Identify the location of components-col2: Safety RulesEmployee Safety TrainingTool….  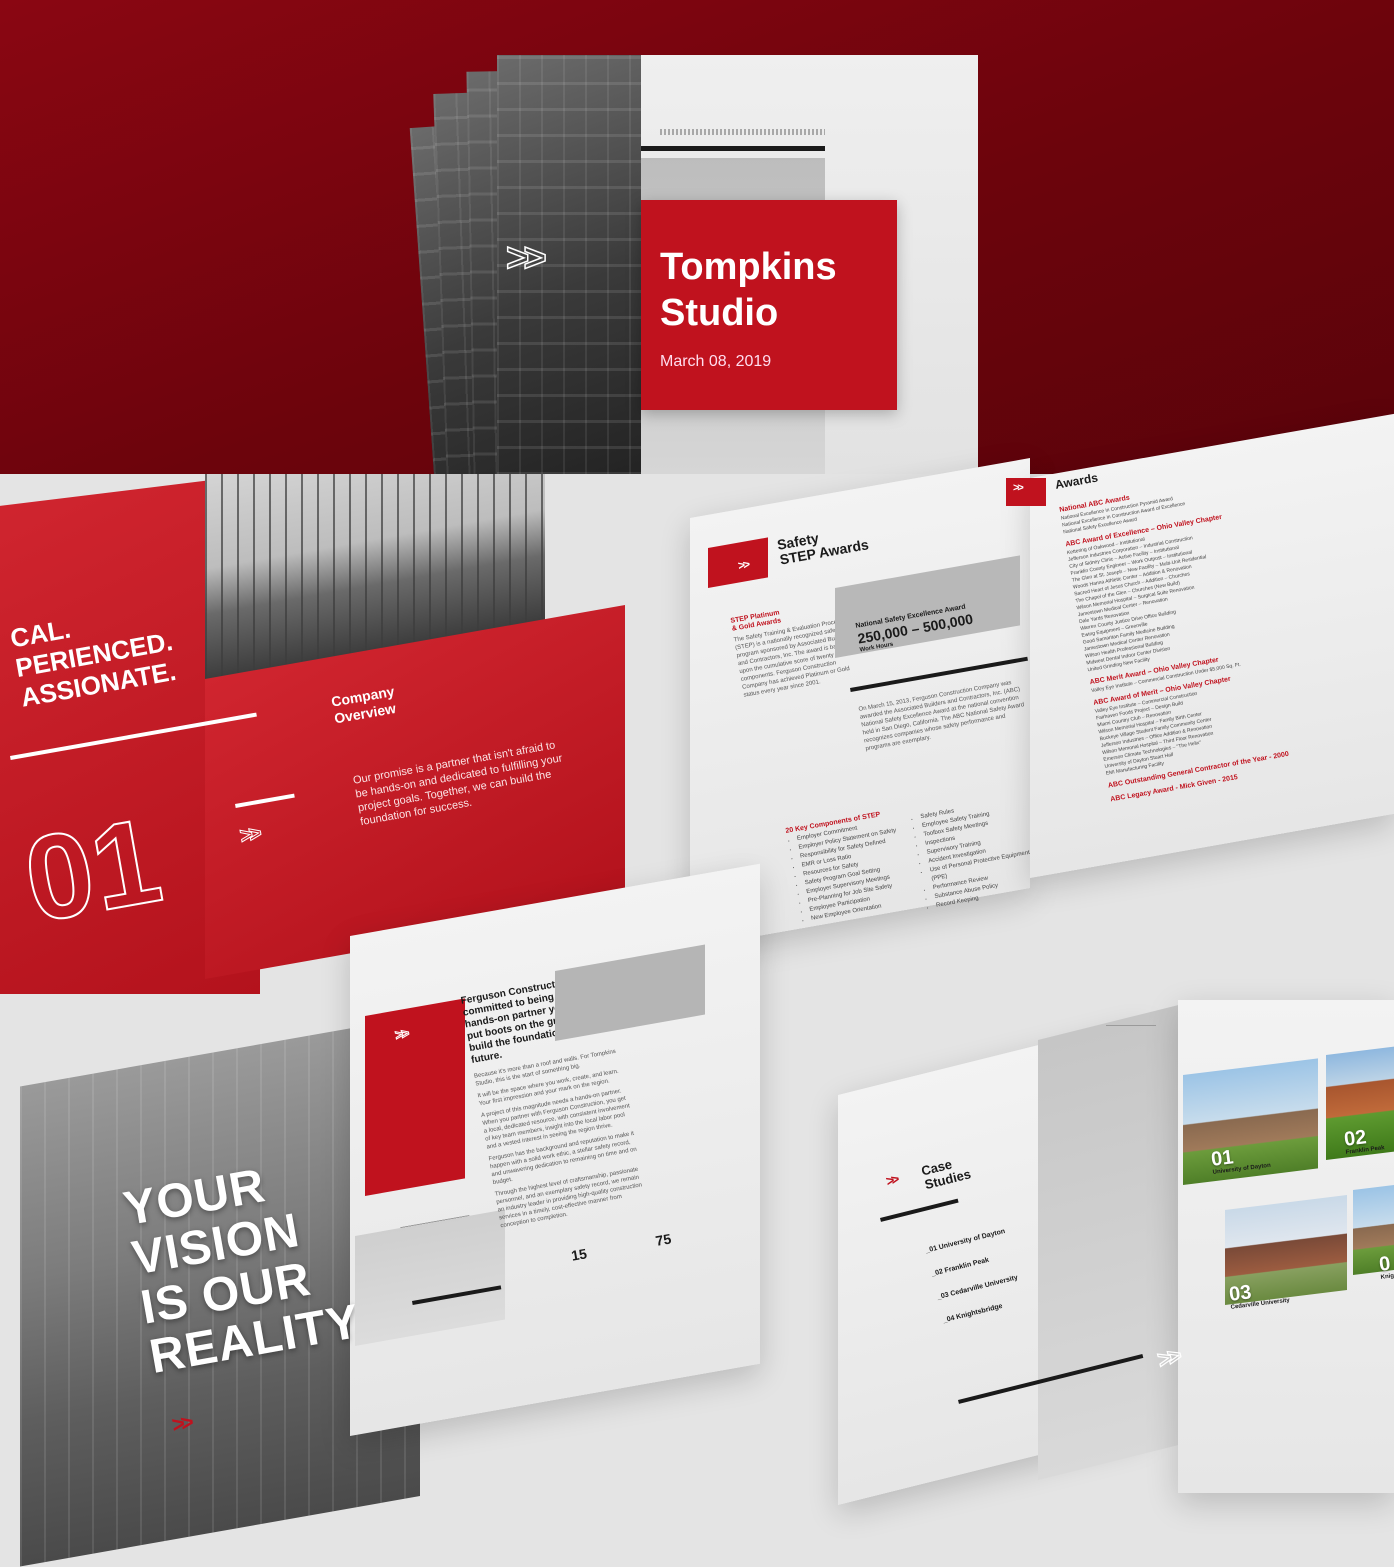
(980, 852).